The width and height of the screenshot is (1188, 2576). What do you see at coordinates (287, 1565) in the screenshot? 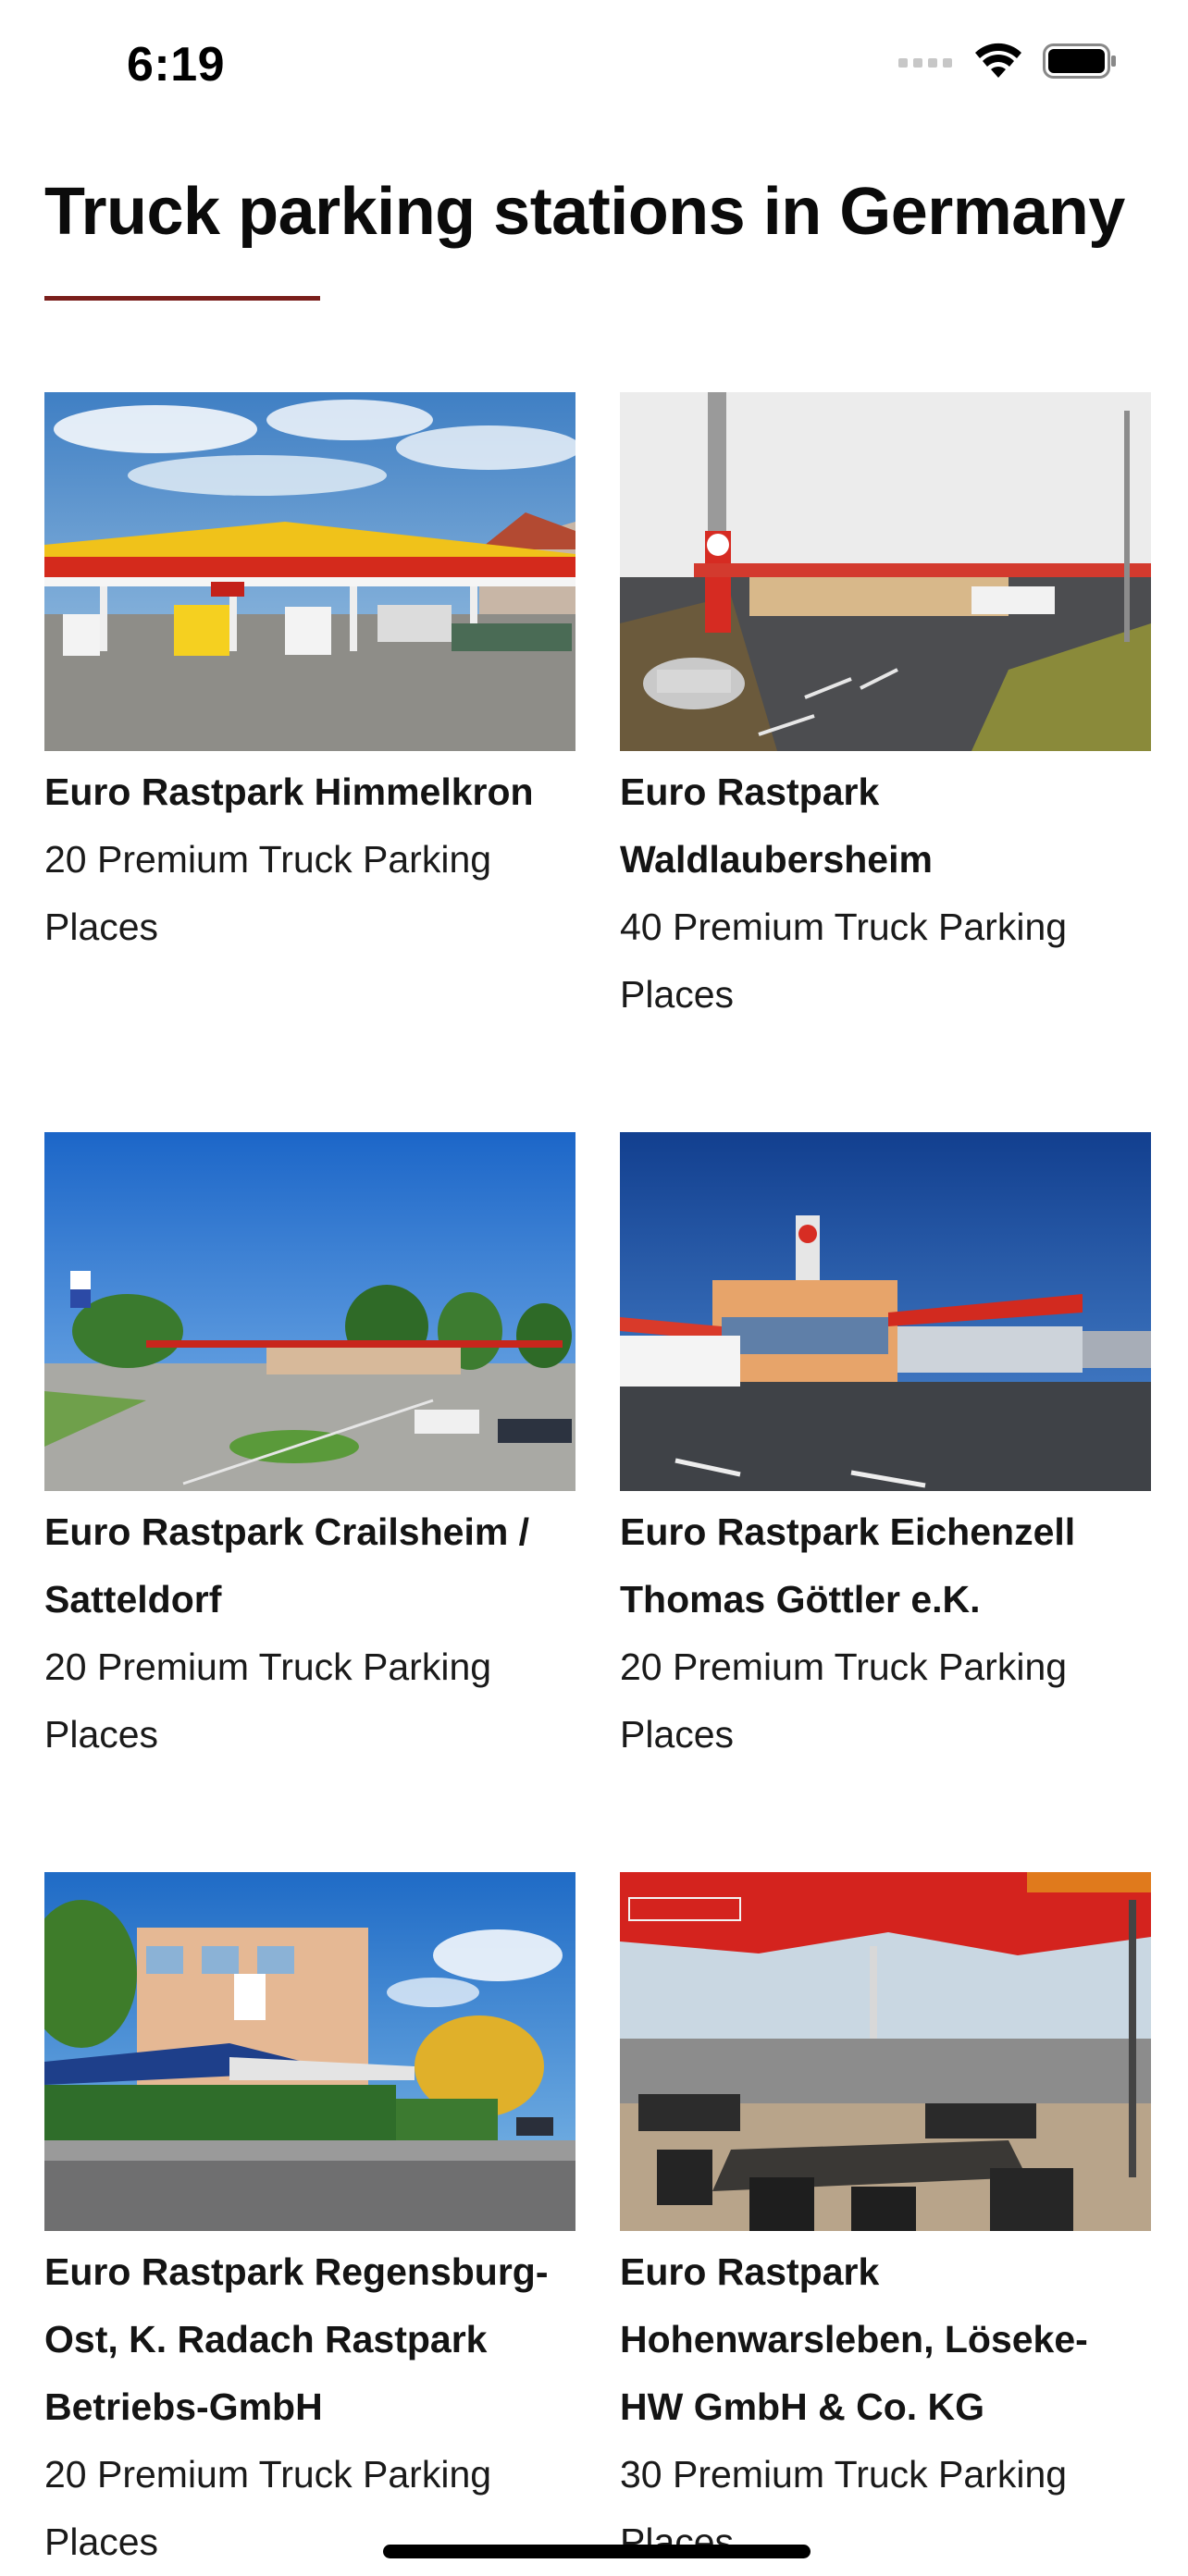
I see `station-name: Euro Rastpark Crailsheim / Satteldorf` at bounding box center [287, 1565].